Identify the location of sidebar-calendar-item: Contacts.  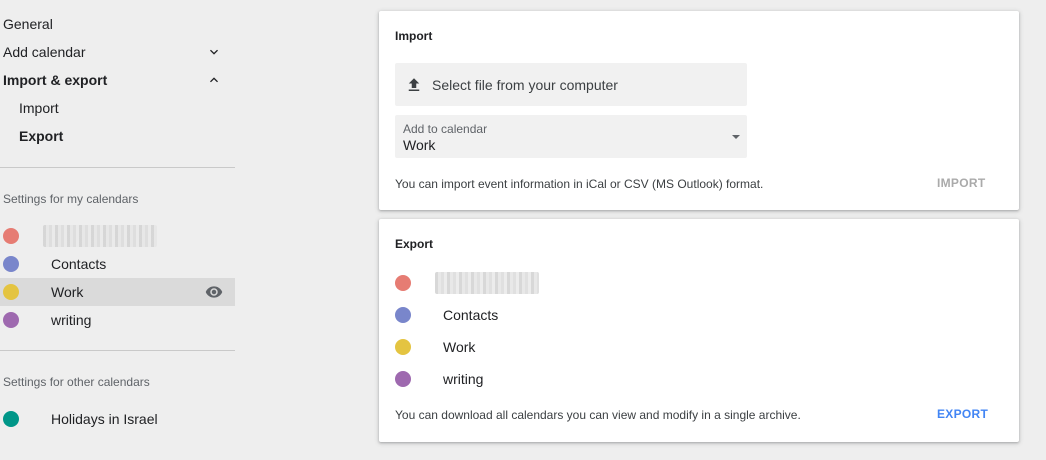
(117, 264).